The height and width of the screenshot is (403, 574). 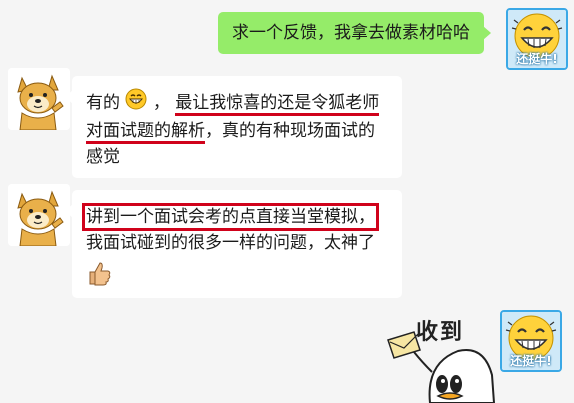 What do you see at coordinates (230, 243) in the screenshot?
I see `message-line: 我面试碰到的很多一样的问题，太神了` at bounding box center [230, 243].